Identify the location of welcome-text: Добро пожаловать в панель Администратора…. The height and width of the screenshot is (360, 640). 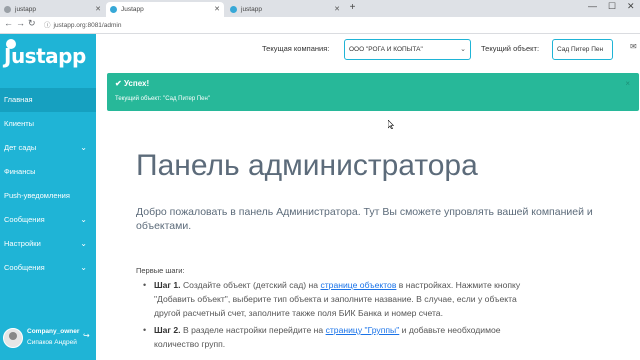
(364, 219).